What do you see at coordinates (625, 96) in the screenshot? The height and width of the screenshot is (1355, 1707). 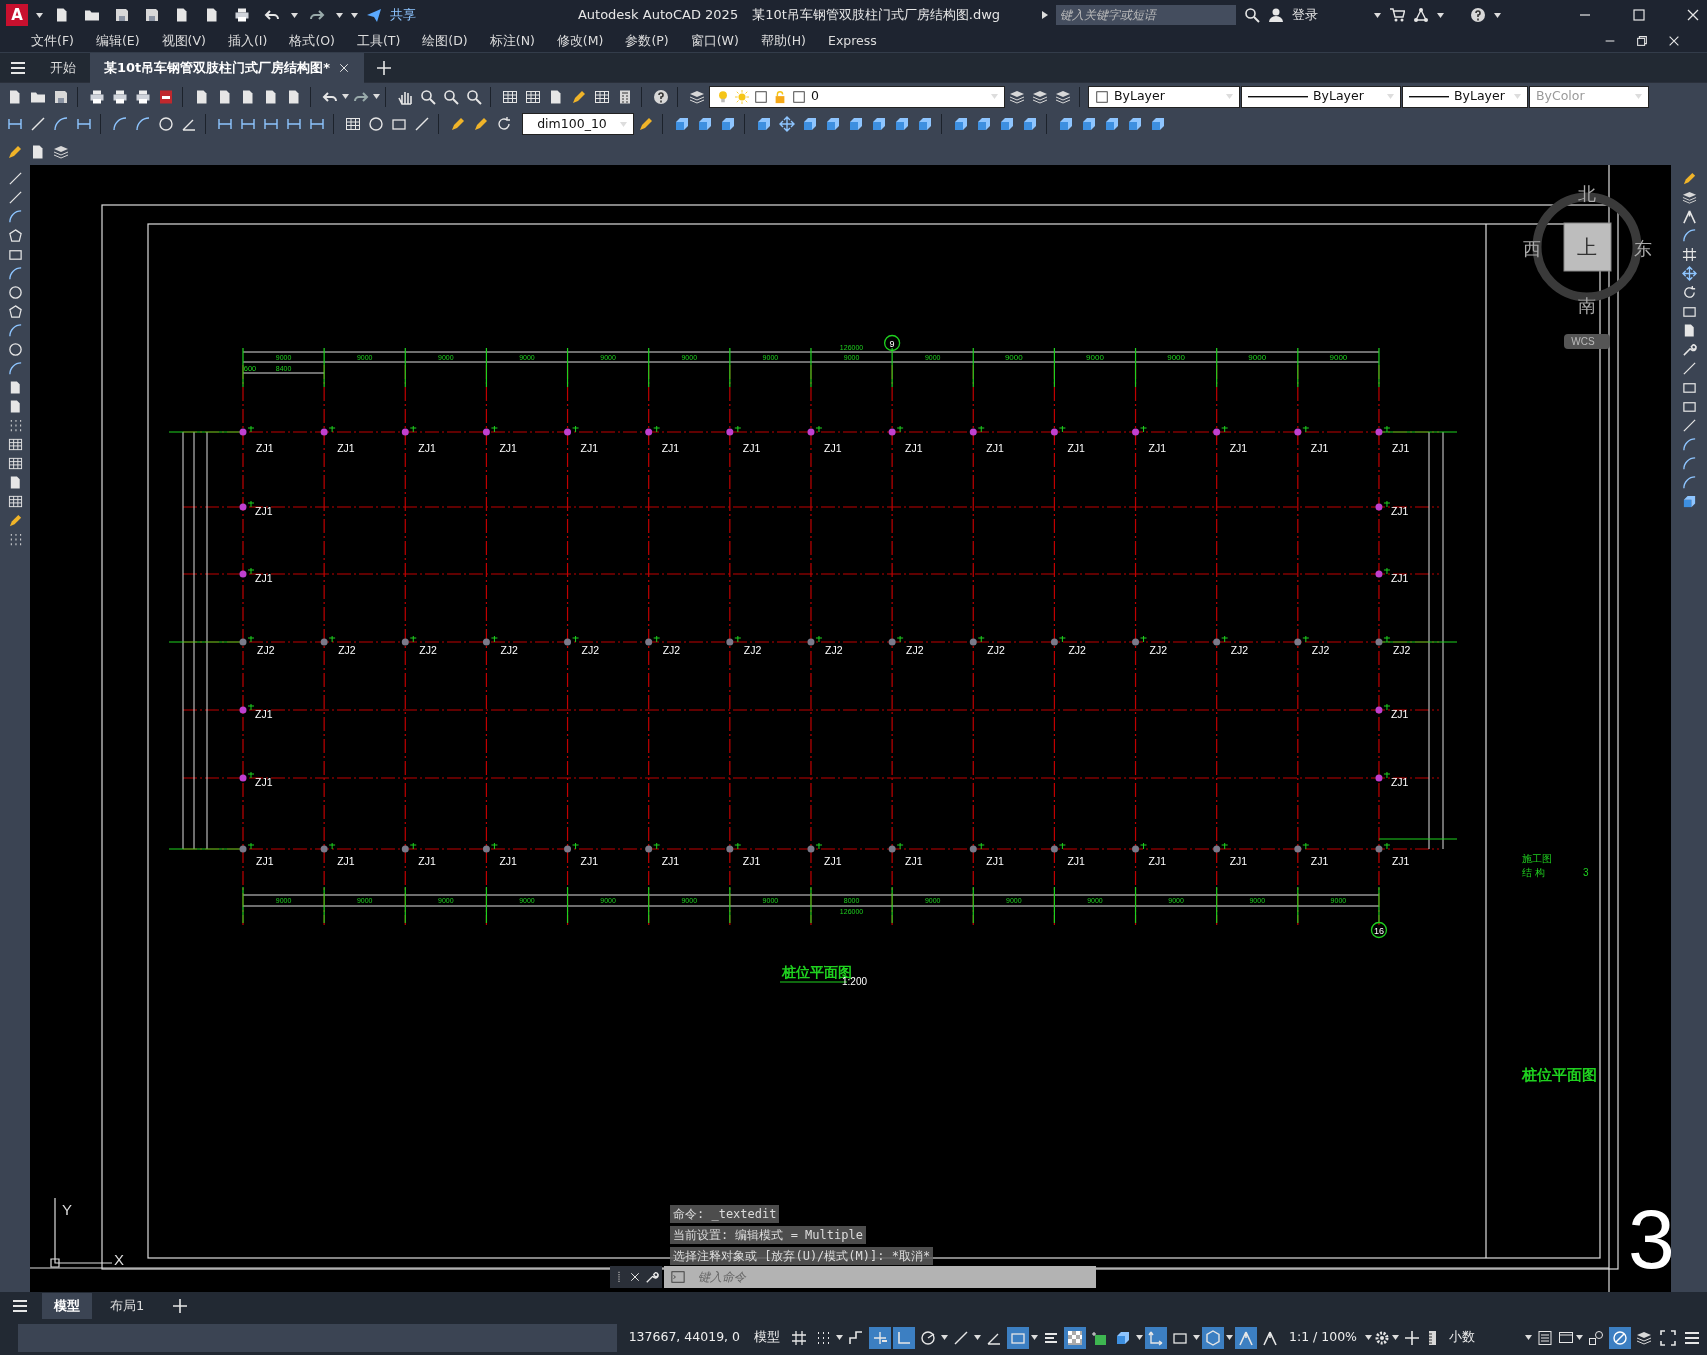 I see `calculator-icon` at bounding box center [625, 96].